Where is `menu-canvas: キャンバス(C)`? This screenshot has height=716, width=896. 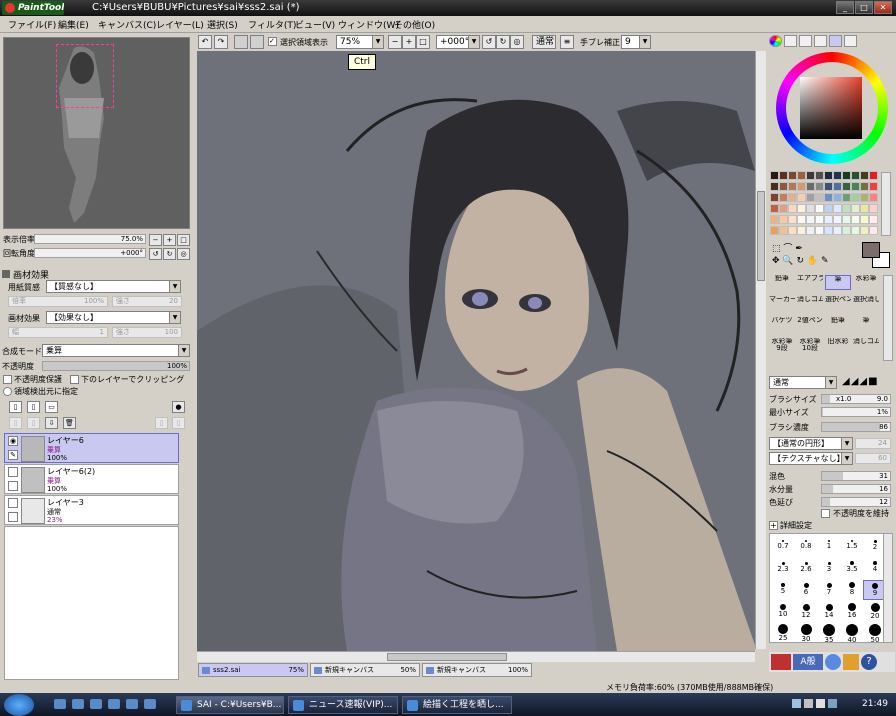
menu-canvas: キャンバス(C) is located at coordinates (127, 24).